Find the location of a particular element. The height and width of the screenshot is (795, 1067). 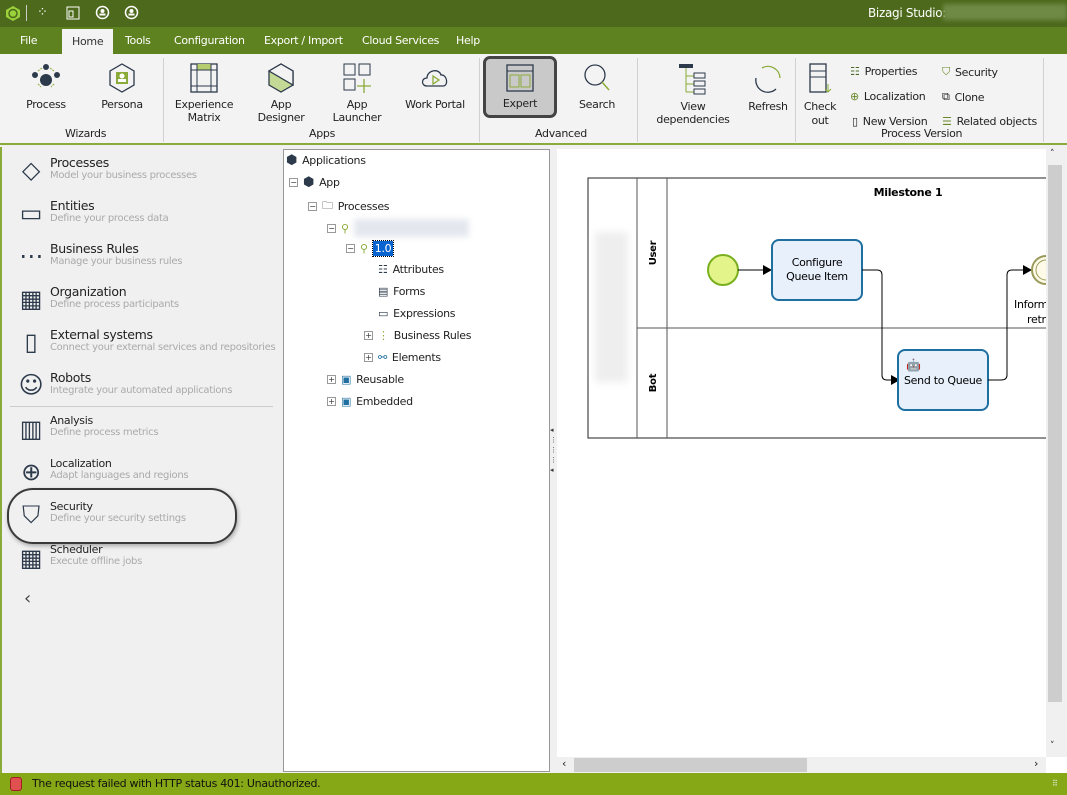

resize-grip-icon: ⠿ is located at coordinates (1055, 783).